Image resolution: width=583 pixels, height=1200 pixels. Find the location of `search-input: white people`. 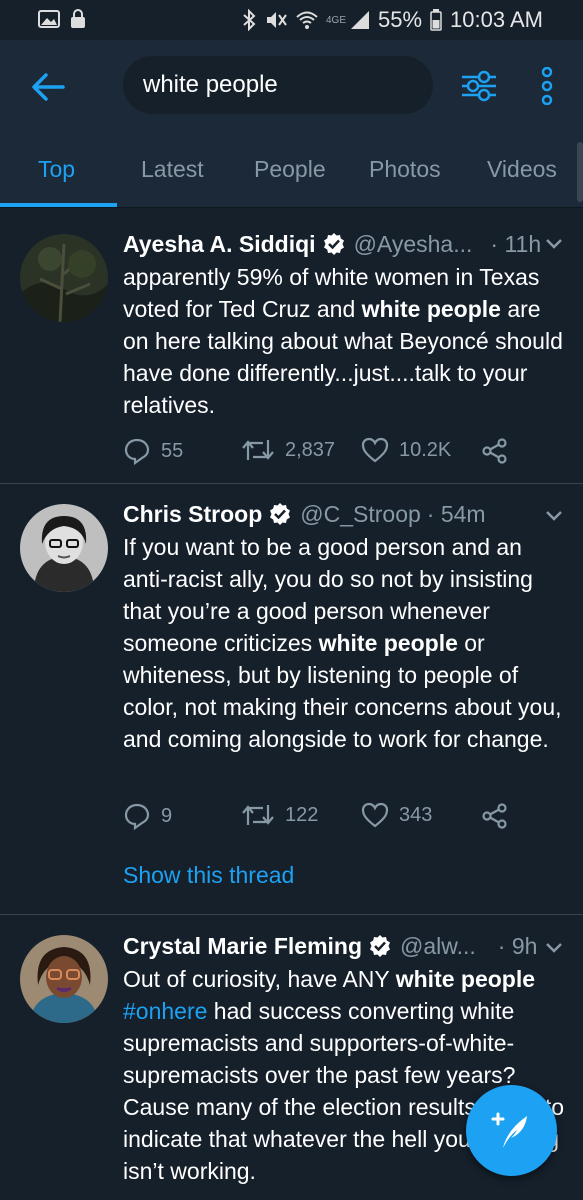

search-input: white people is located at coordinates (278, 85).